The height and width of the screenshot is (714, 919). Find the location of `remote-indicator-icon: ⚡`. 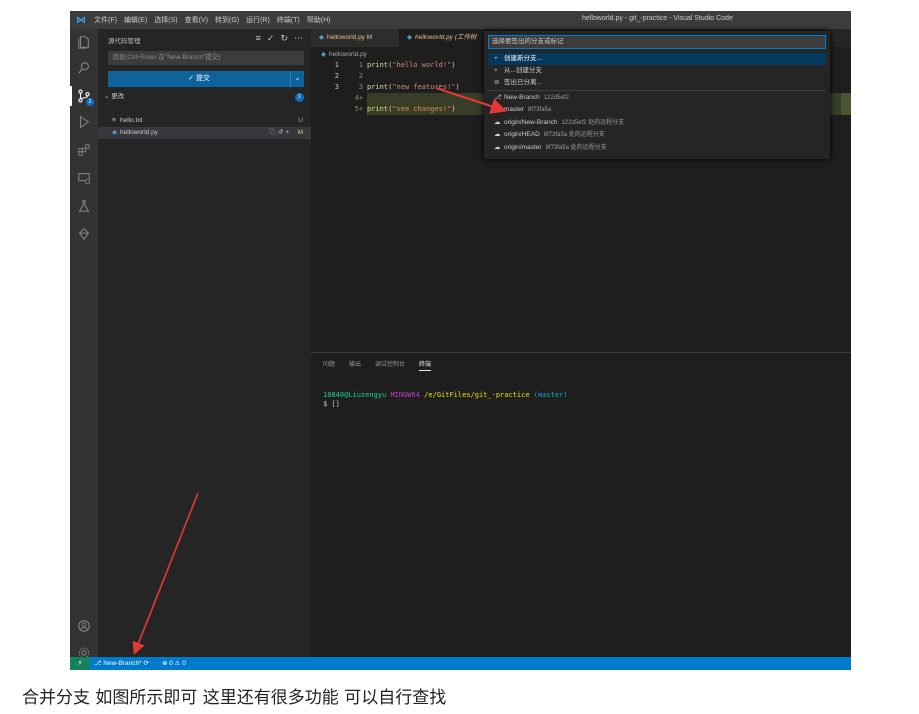

remote-indicator-icon: ⚡ is located at coordinates (80, 663).